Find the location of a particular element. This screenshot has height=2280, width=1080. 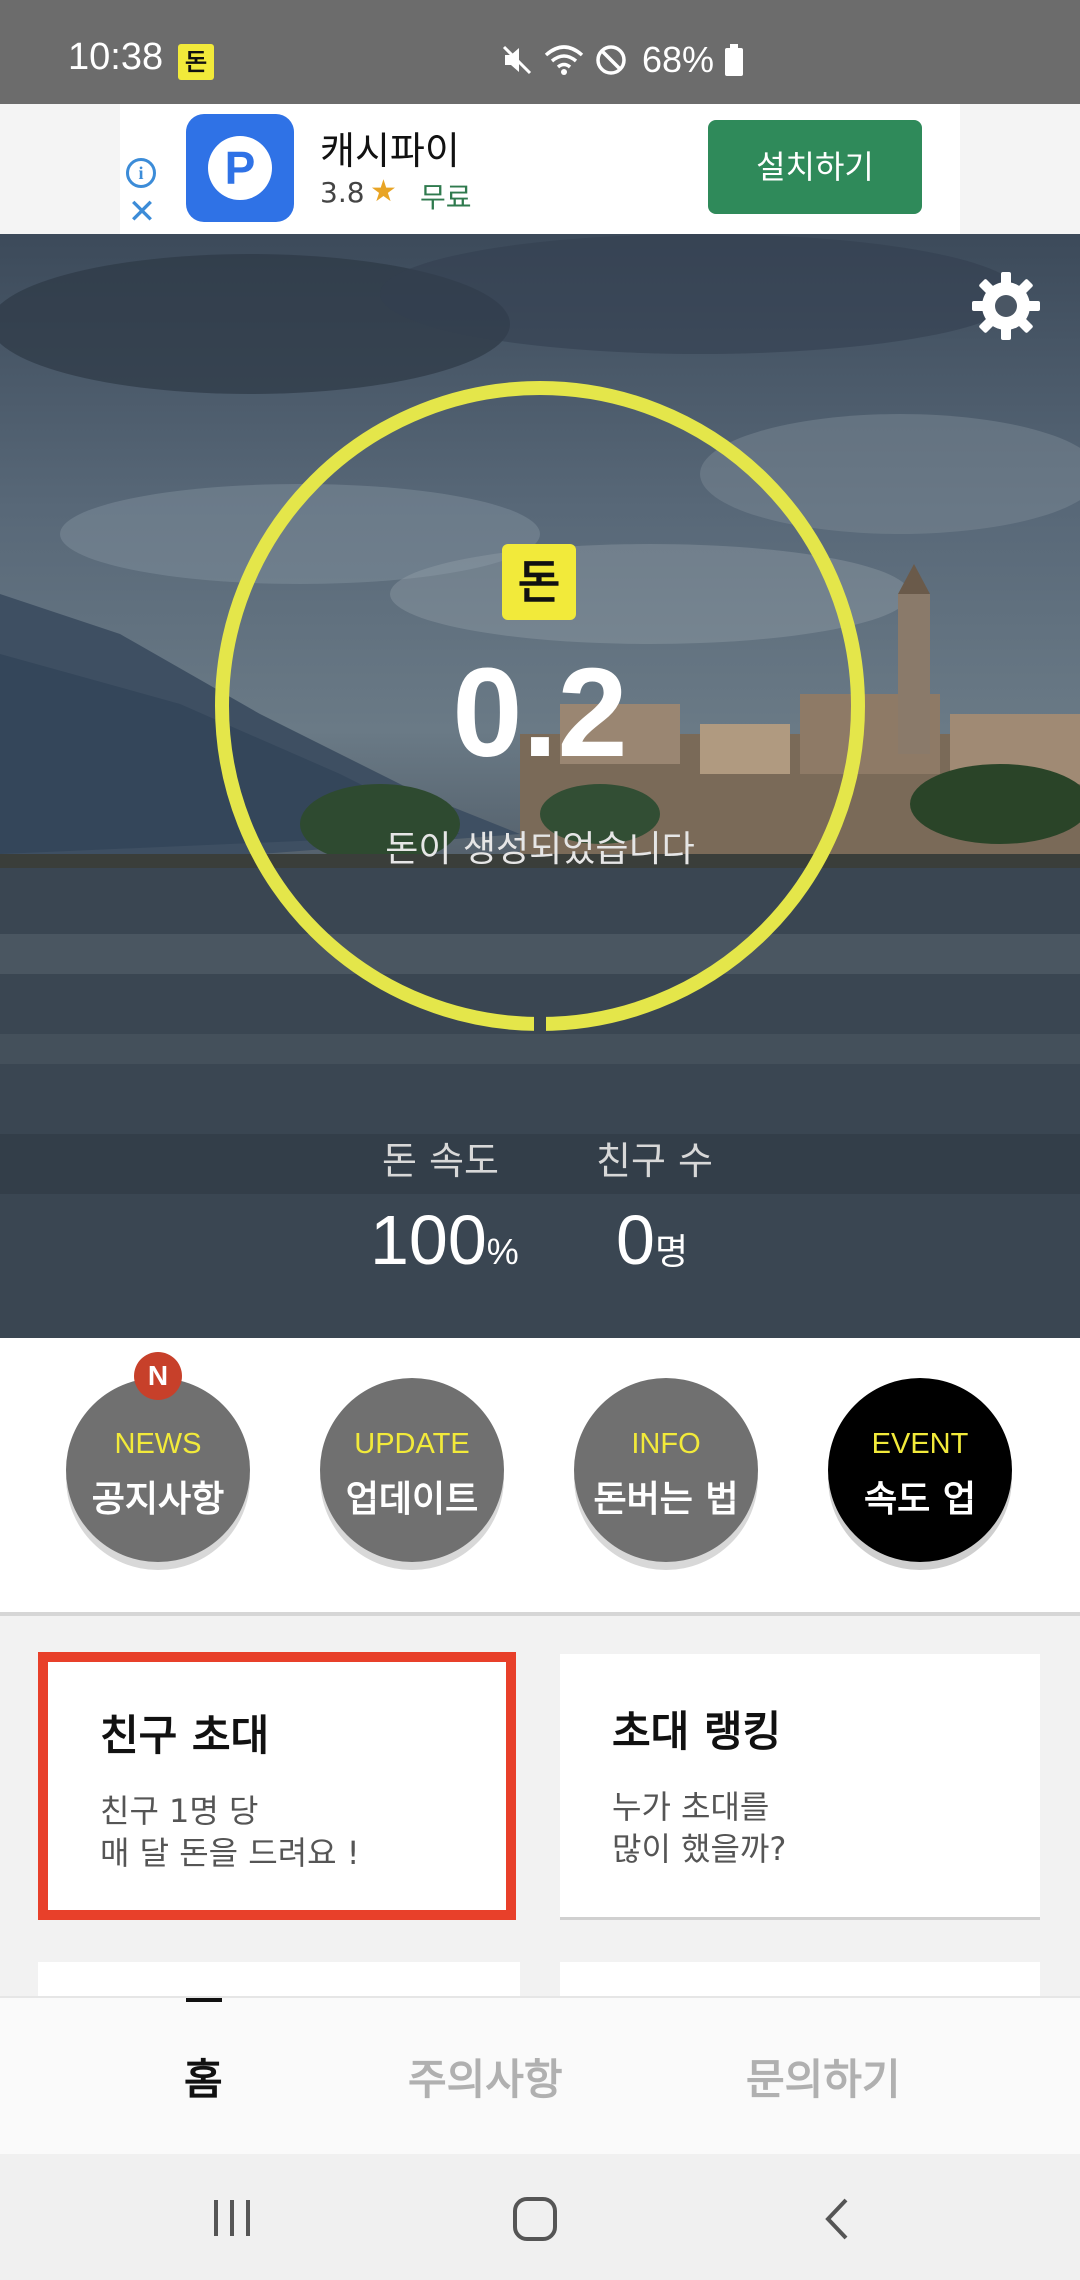

info-button: INFO 돈버는 법 is located at coordinates (666, 1470).